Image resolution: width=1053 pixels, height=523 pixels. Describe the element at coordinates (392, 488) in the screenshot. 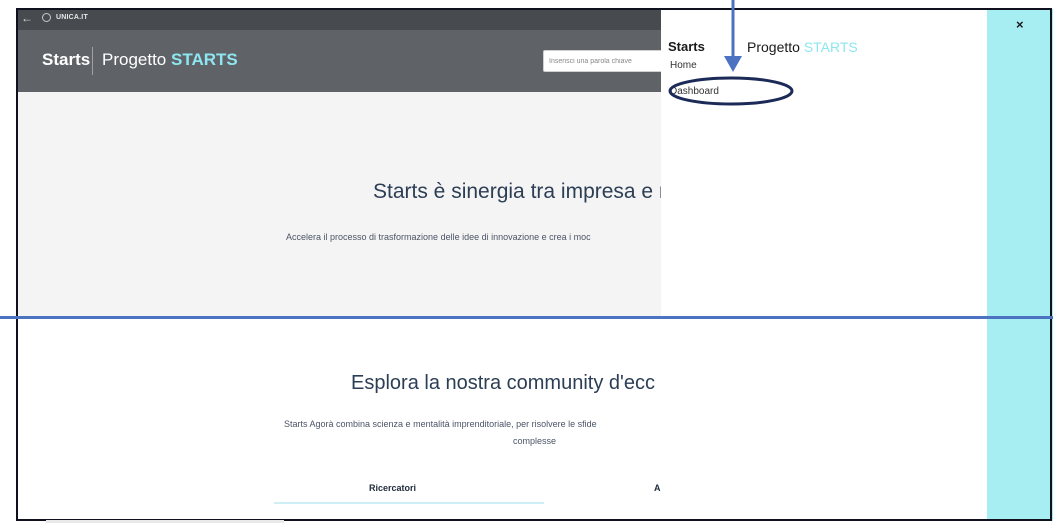

I see `tab-ricercatori: Ricercatori` at that location.